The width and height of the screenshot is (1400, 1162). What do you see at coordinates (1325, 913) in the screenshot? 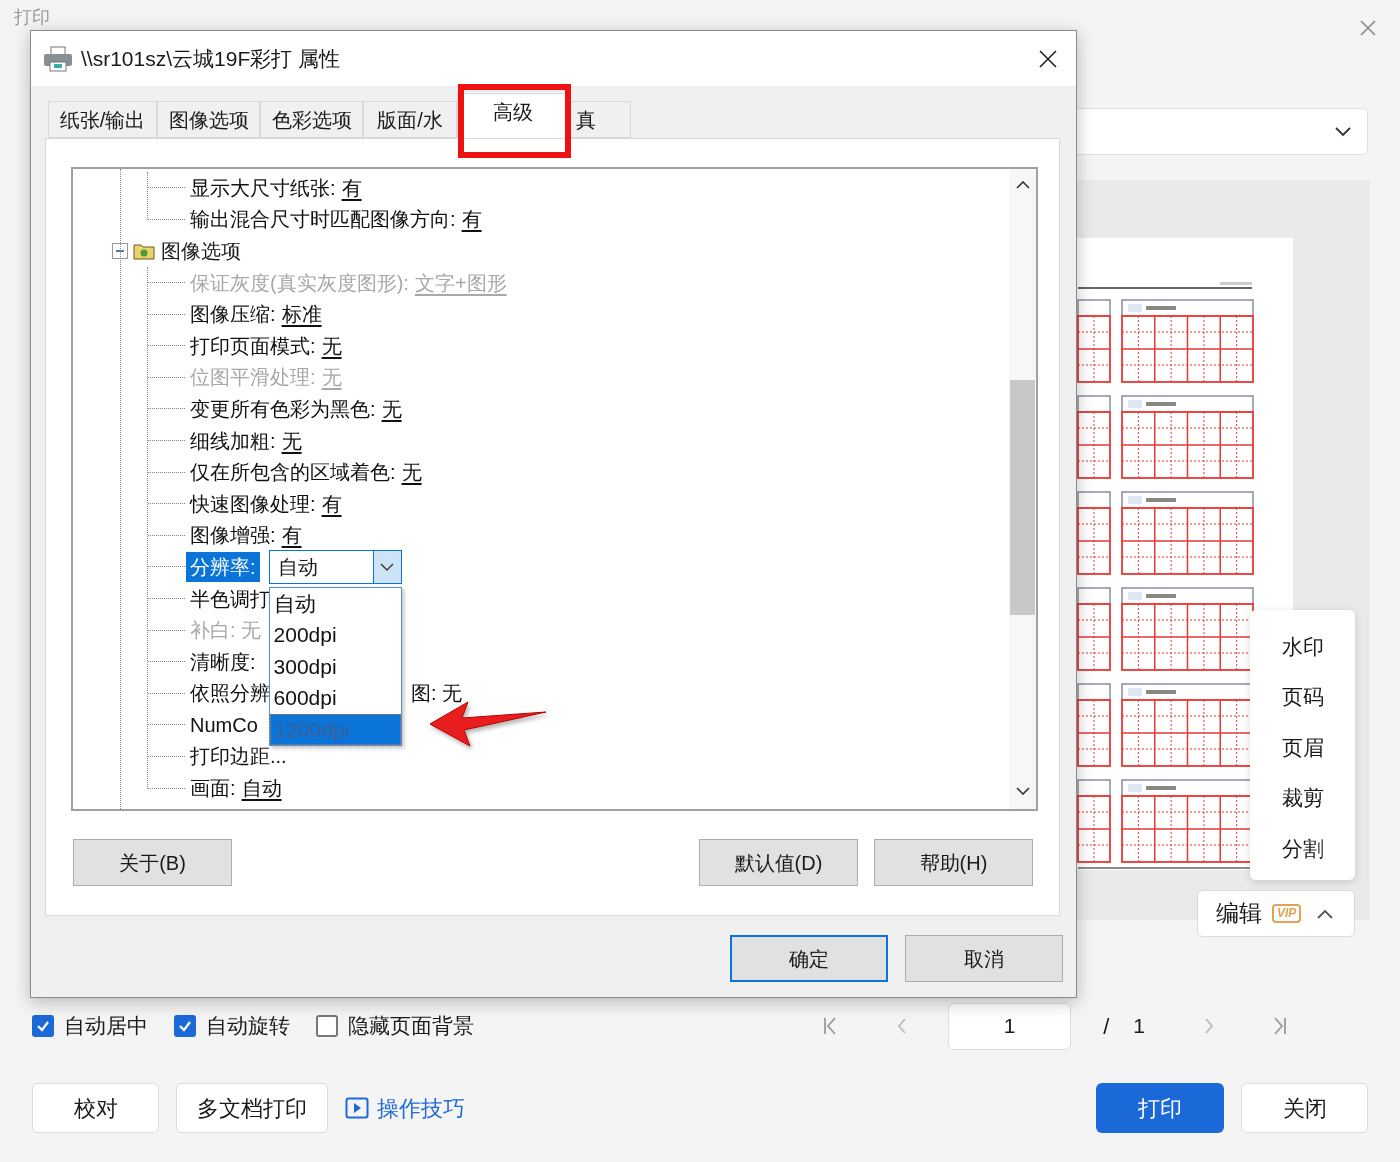
I see `caret-up-icon` at bounding box center [1325, 913].